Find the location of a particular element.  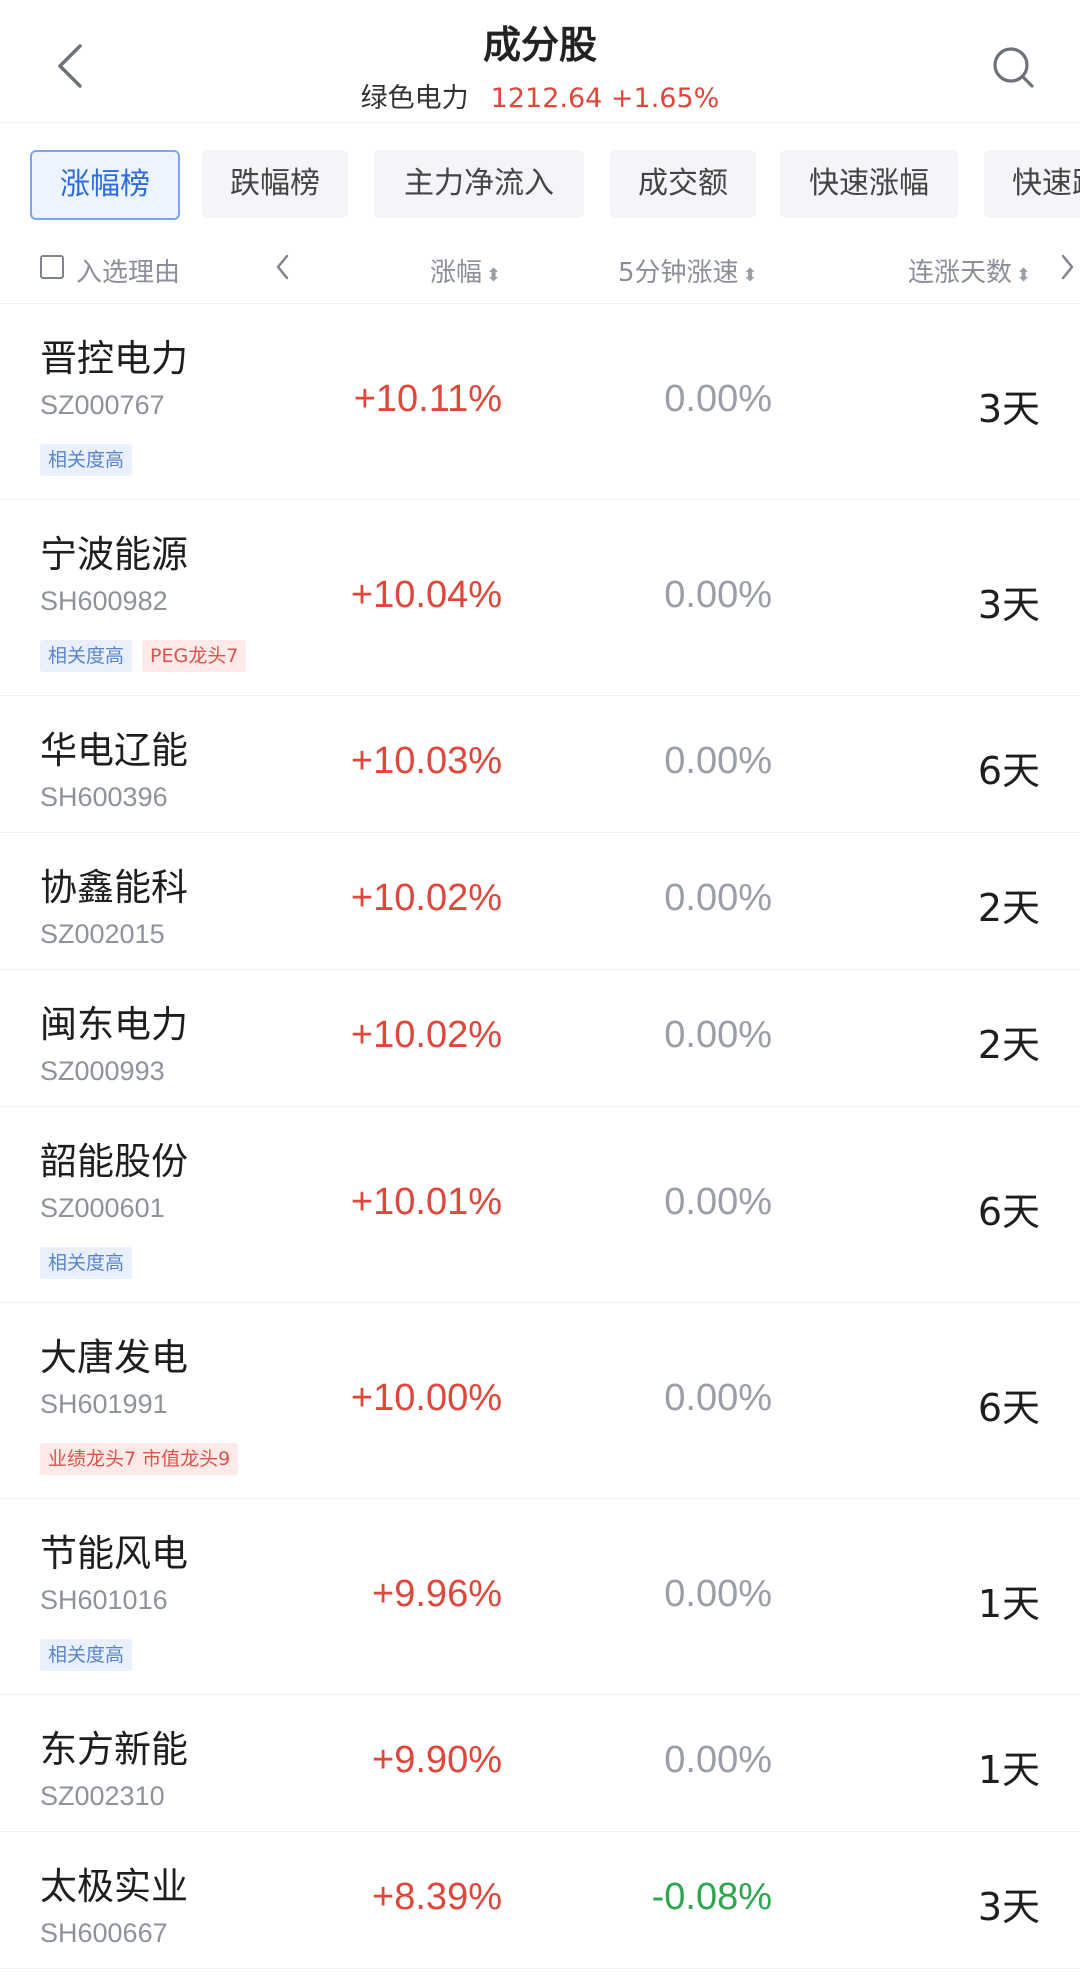

stock-code: SH601016 is located at coordinates (104, 1600).